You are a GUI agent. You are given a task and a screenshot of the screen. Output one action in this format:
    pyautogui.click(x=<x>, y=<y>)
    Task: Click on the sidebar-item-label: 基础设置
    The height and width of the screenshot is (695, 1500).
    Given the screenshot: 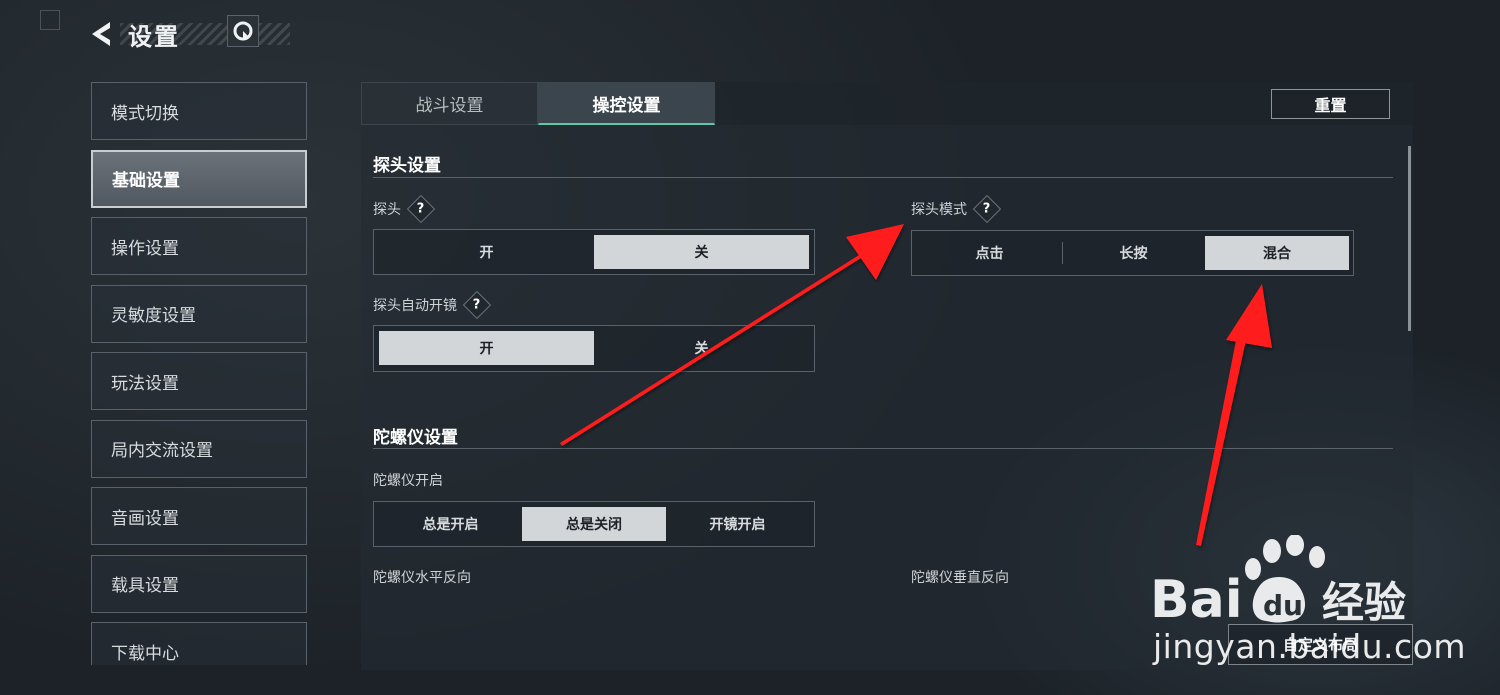 What is the action you would take?
    pyautogui.click(x=146, y=181)
    